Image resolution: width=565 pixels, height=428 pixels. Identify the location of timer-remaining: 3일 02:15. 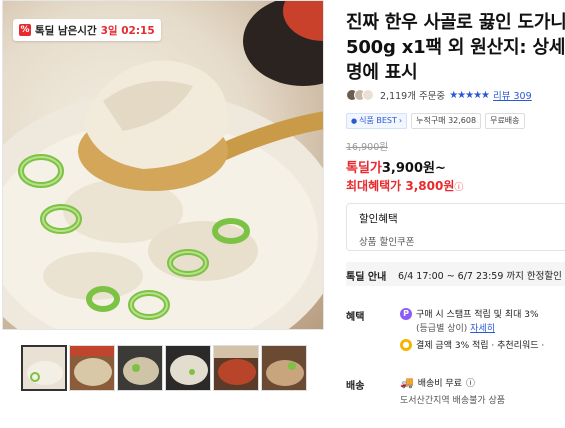
(127, 30).